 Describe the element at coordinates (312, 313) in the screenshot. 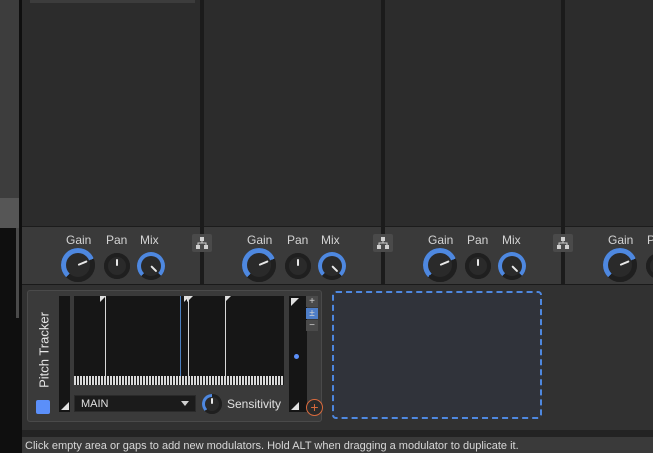

I see `modulation-toggle-button: ±` at that location.